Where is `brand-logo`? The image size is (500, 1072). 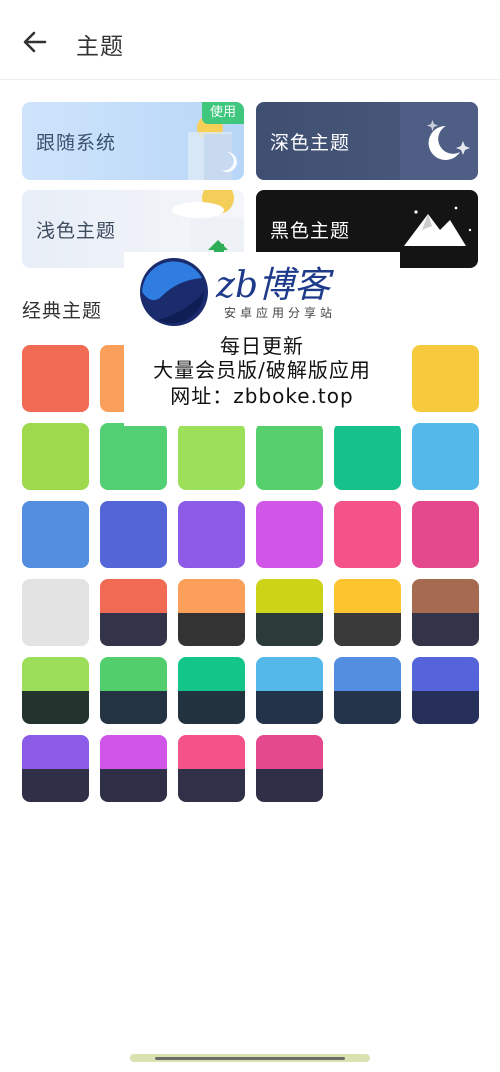
brand-logo is located at coordinates (174, 292).